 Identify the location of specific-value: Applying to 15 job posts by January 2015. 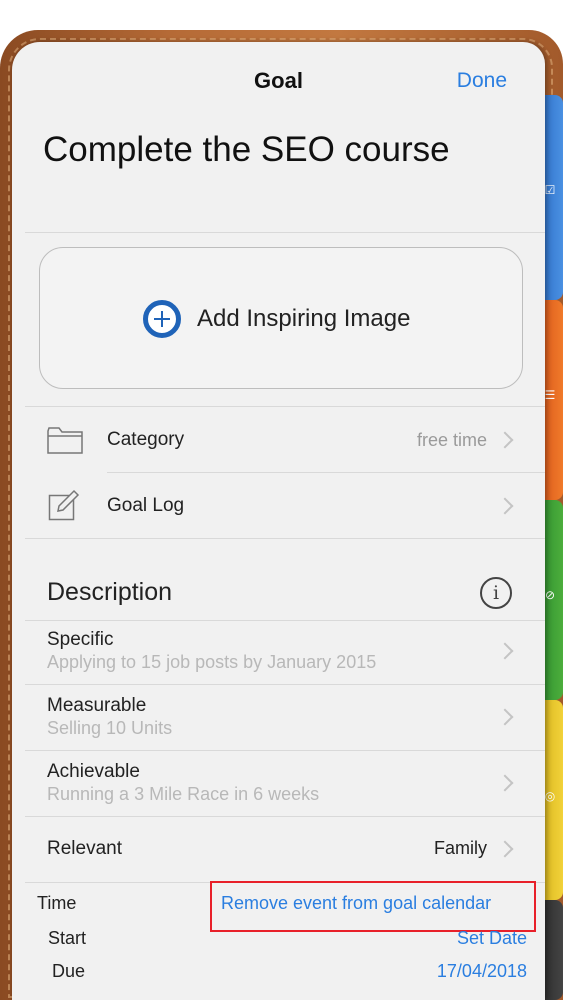
(212, 662).